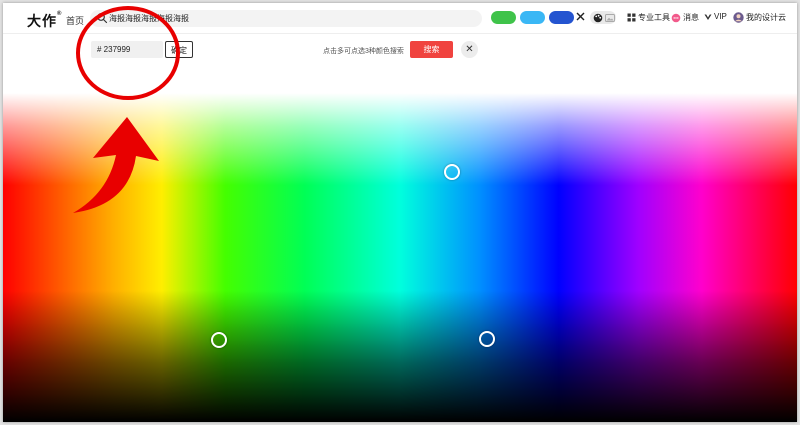  Describe the element at coordinates (60, 14) in the screenshot. I see `logo-mark: ®` at that location.